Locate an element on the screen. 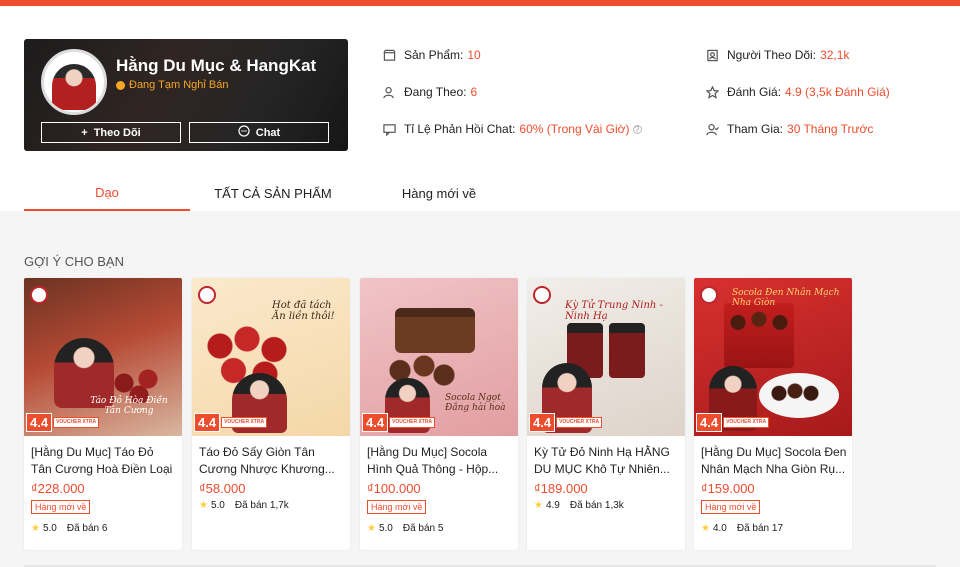 This screenshot has height=567, width=960. chat-button: Chat is located at coordinates (259, 132).